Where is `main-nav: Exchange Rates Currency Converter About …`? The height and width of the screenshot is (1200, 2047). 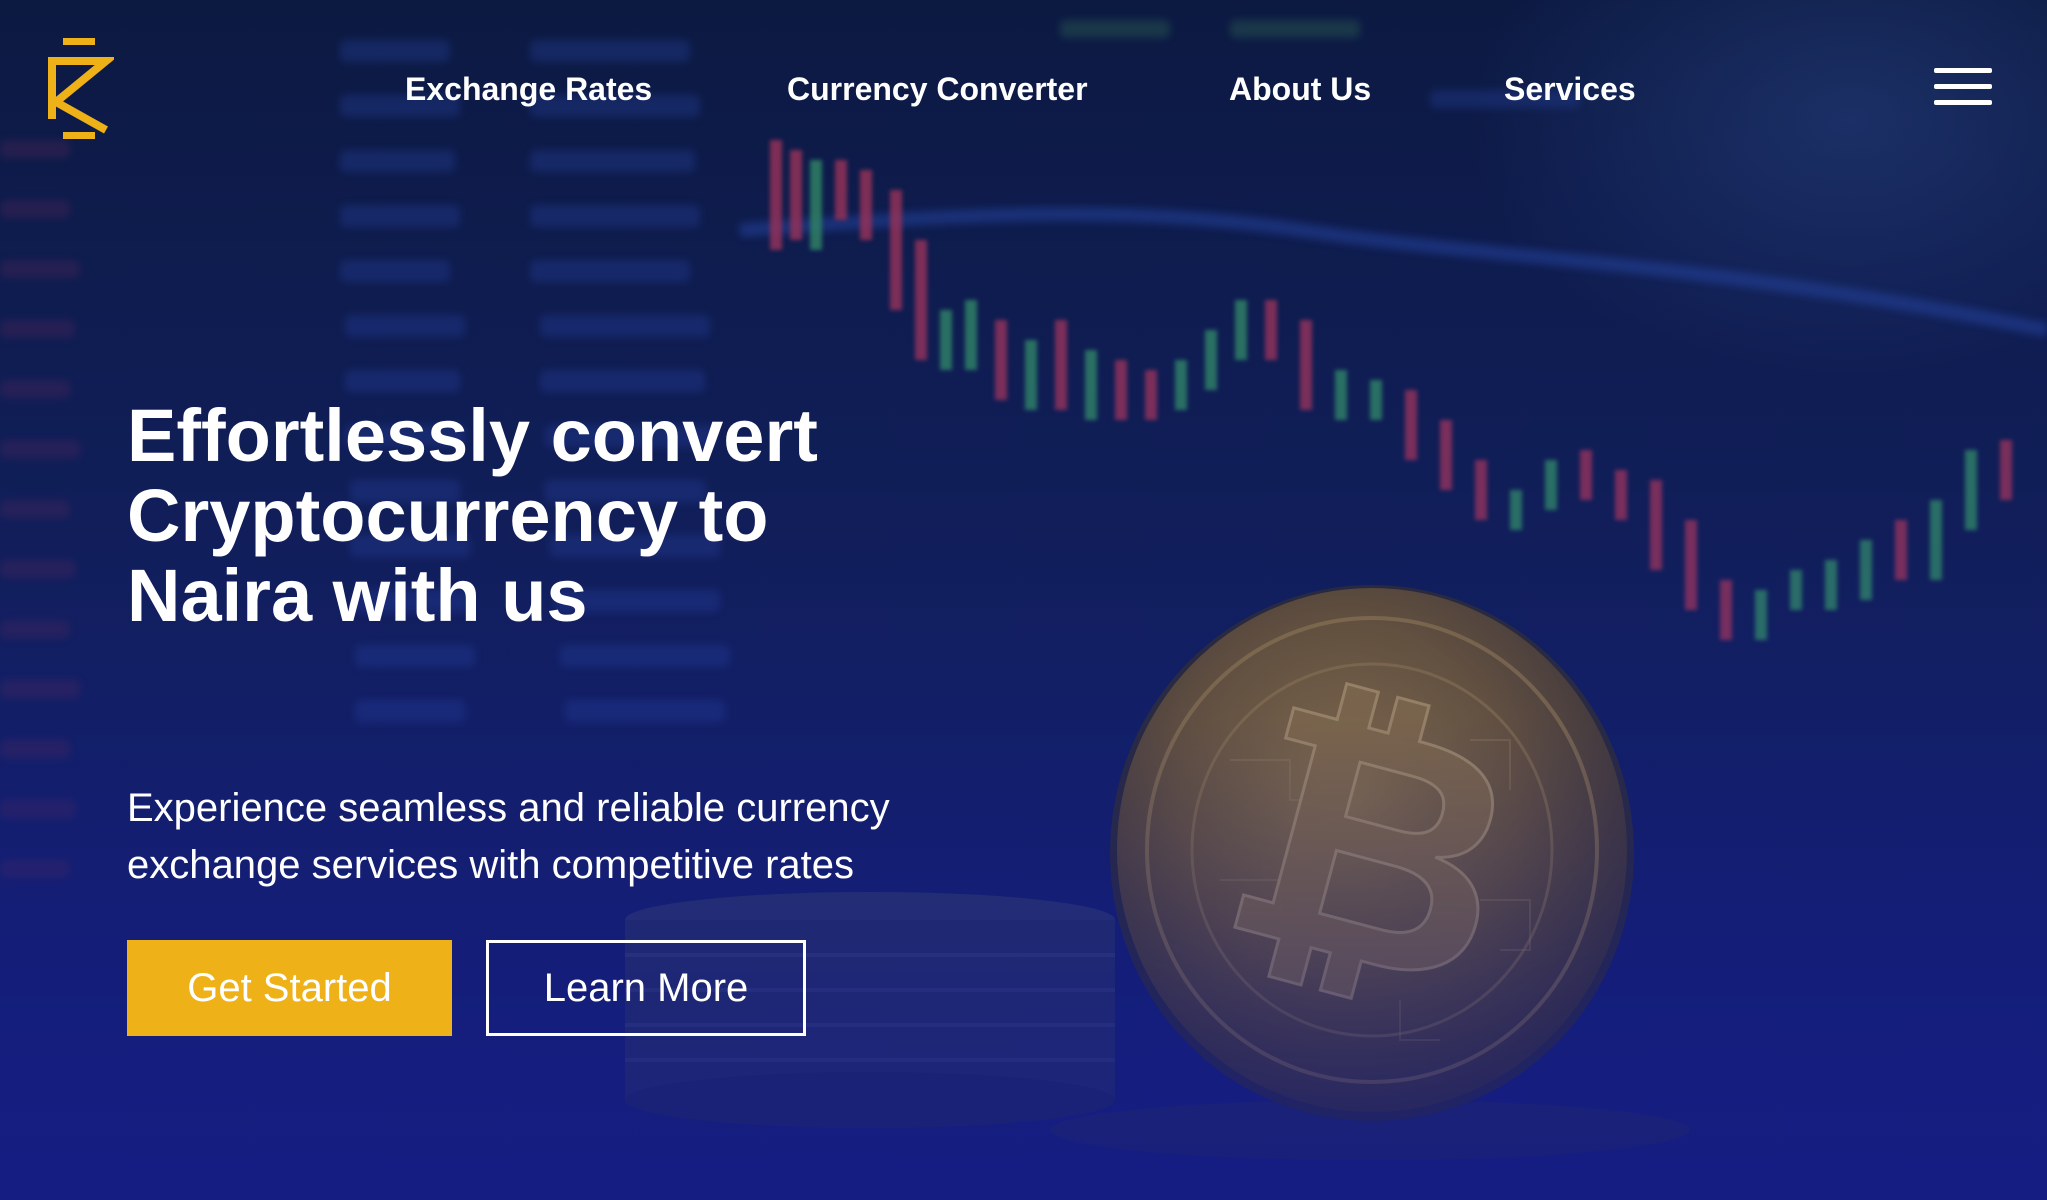 main-nav: Exchange Rates Currency Converter About … is located at coordinates (1023, 89).